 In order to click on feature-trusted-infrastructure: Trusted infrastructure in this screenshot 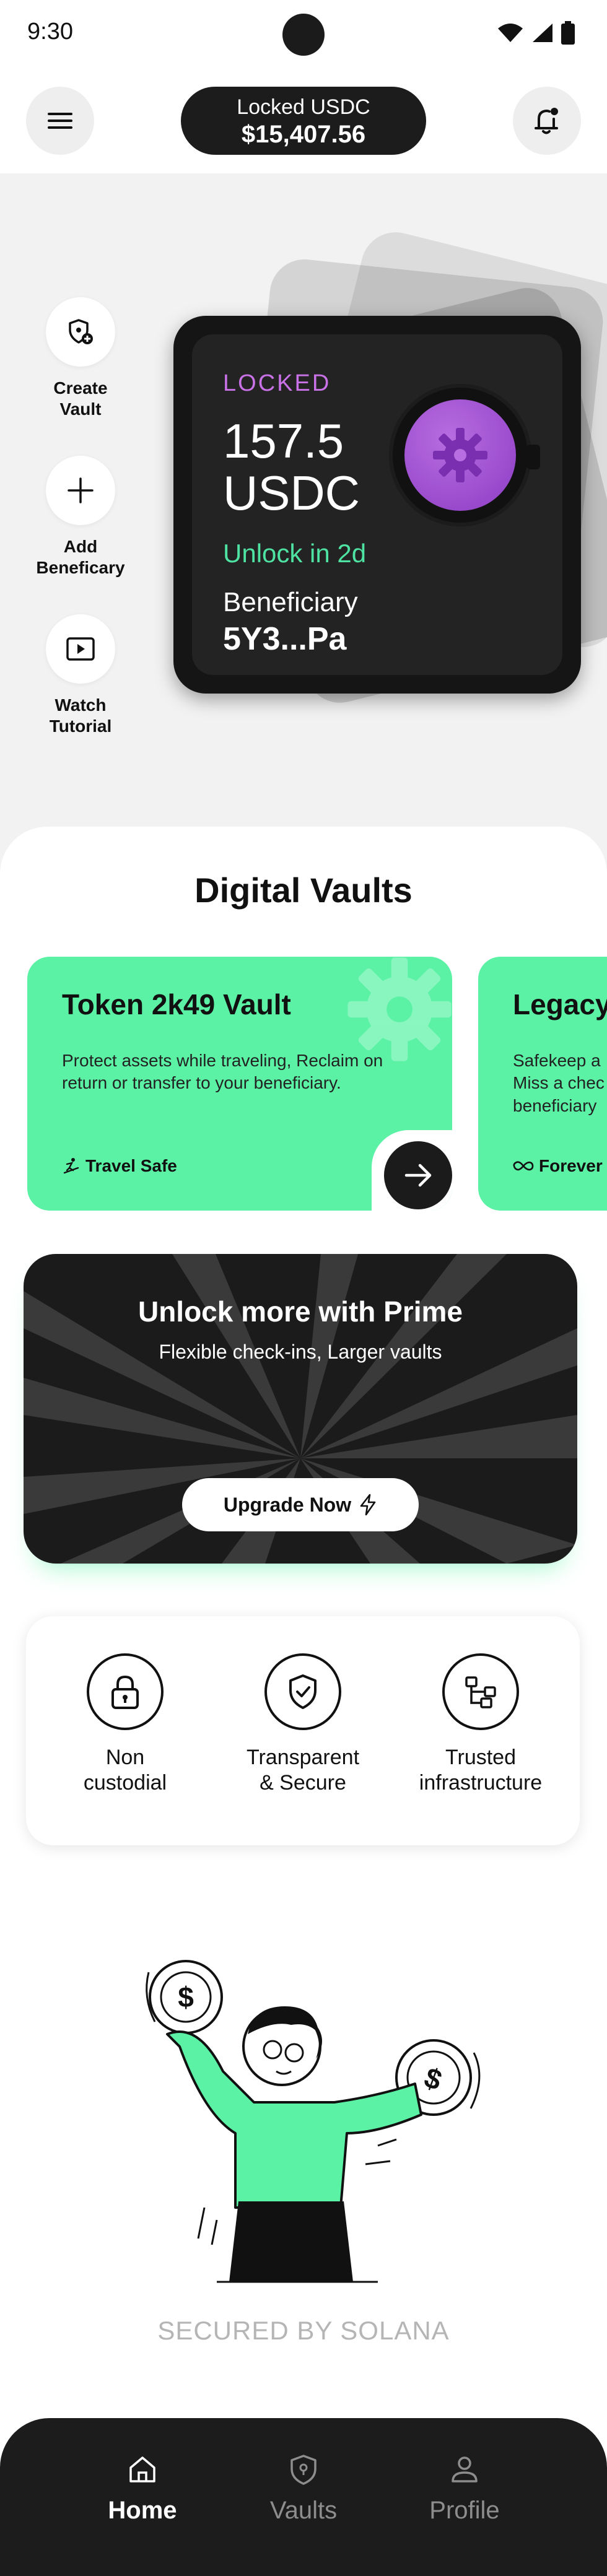, I will do `click(481, 1724)`.